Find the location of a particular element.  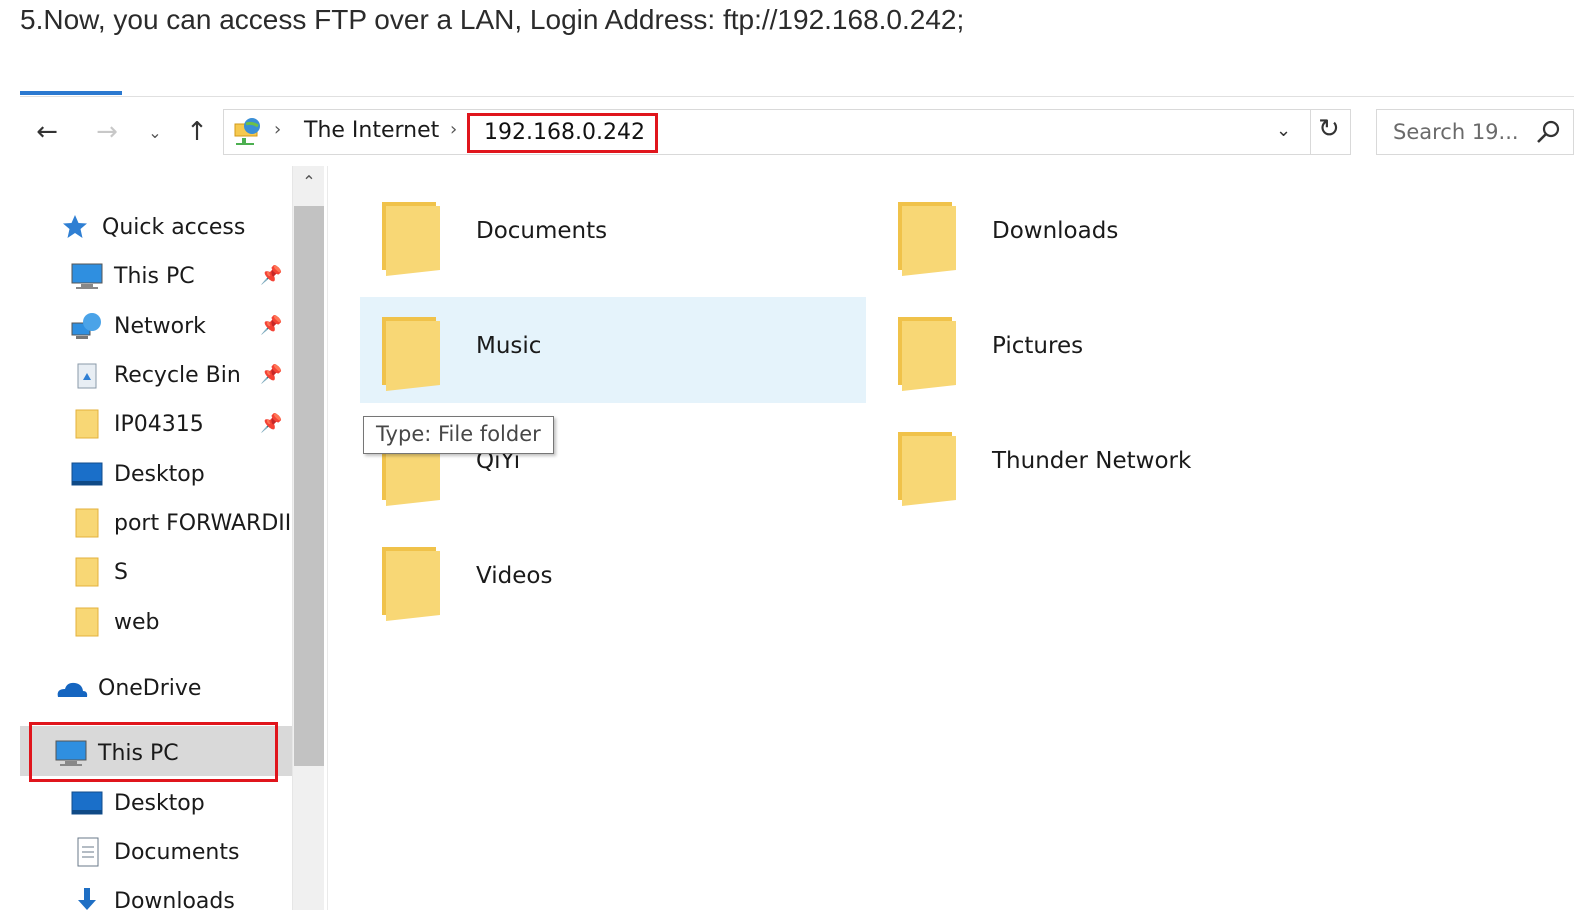

nav-onedrive: OneDrive is located at coordinates (127, 688).